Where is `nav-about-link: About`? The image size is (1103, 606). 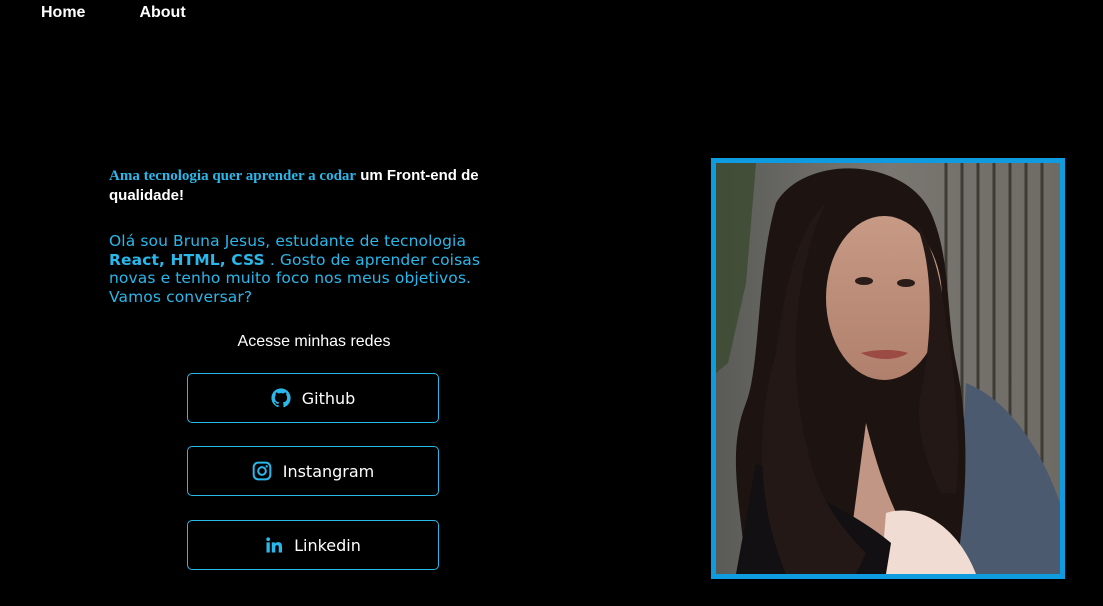 nav-about-link: About is located at coordinates (162, 13).